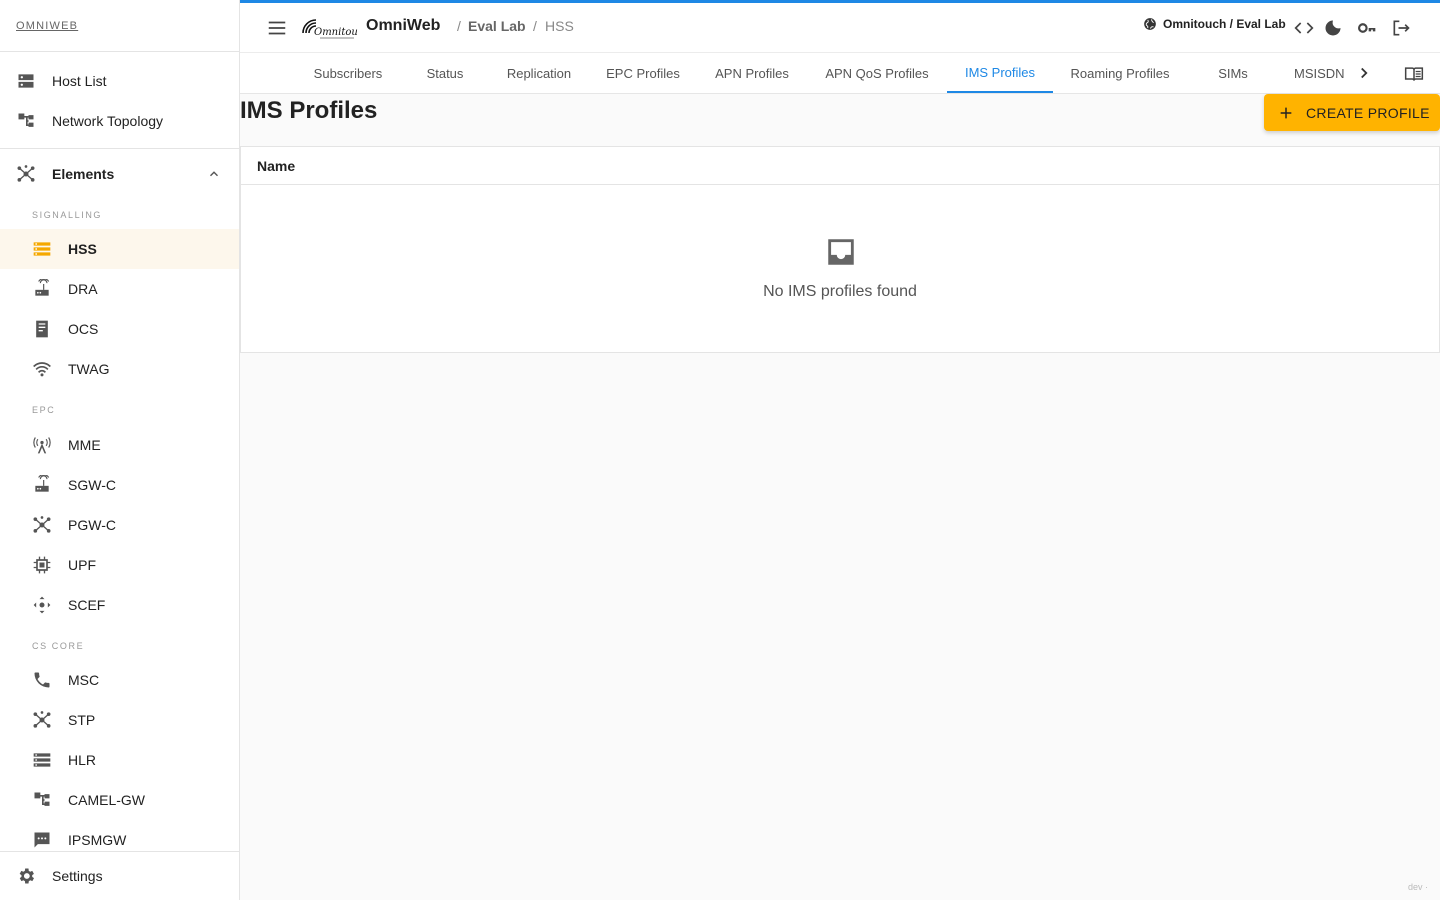 The image size is (1440, 900). I want to click on sidebar-item-label: DRA, so click(83, 289).